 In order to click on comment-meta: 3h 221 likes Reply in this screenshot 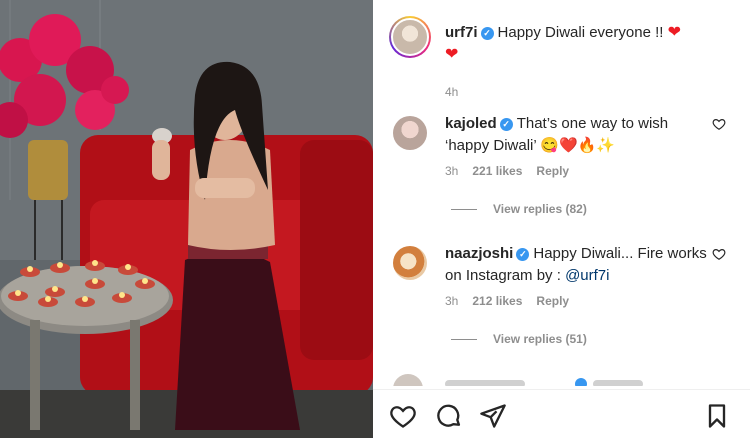, I will do `click(514, 171)`.